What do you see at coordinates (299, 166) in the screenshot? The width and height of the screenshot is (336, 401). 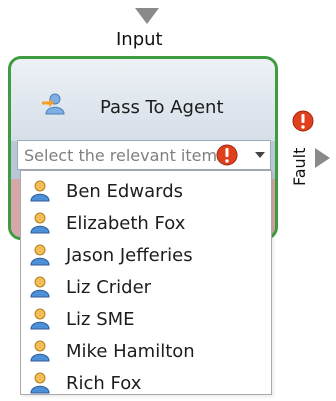 I see `fault-port-label: Fault` at bounding box center [299, 166].